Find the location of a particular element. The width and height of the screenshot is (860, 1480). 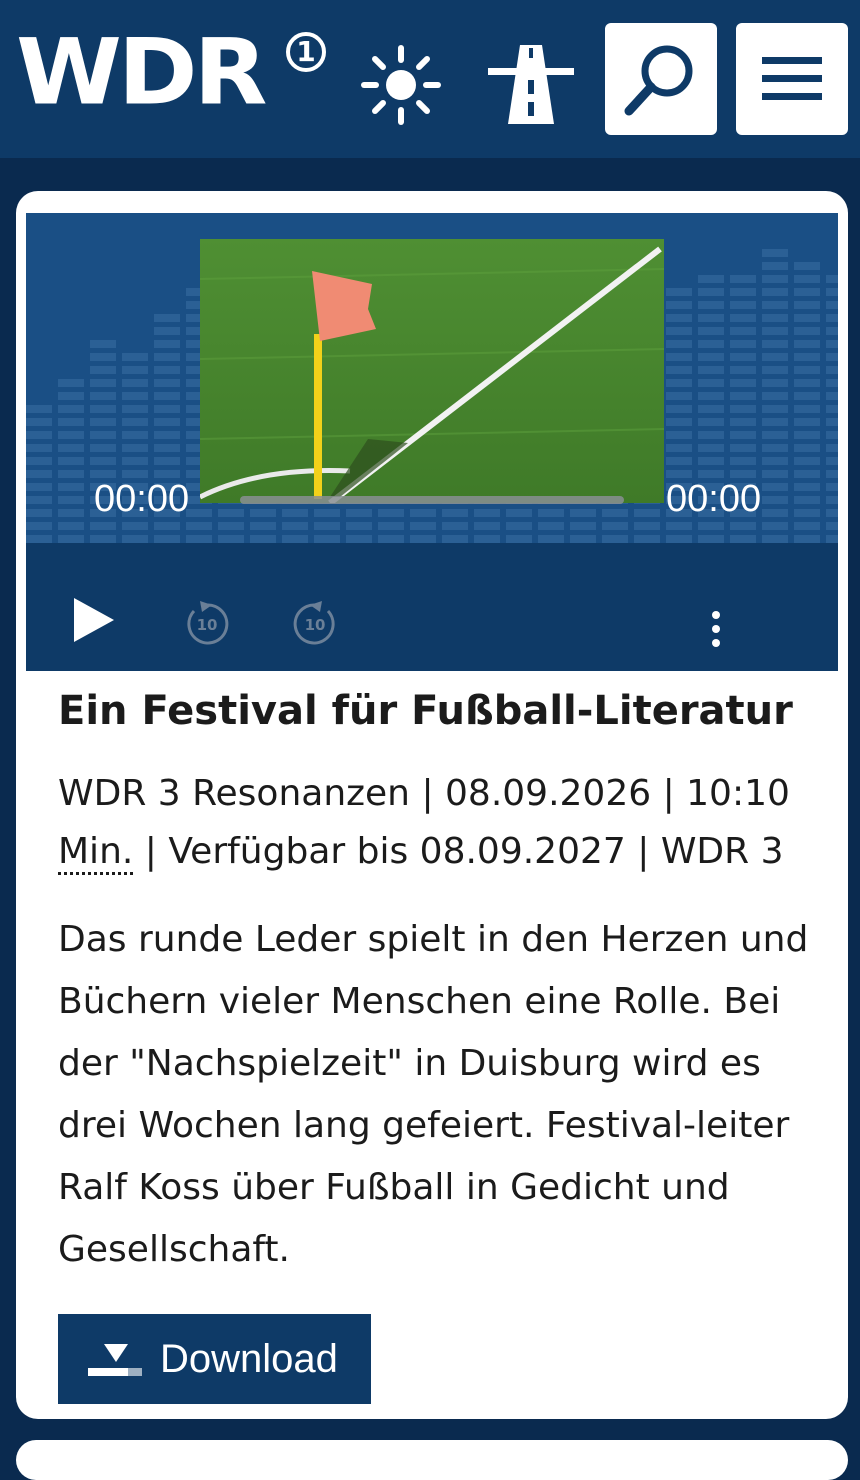

wdr-logo: WDR is located at coordinates (141, 71).